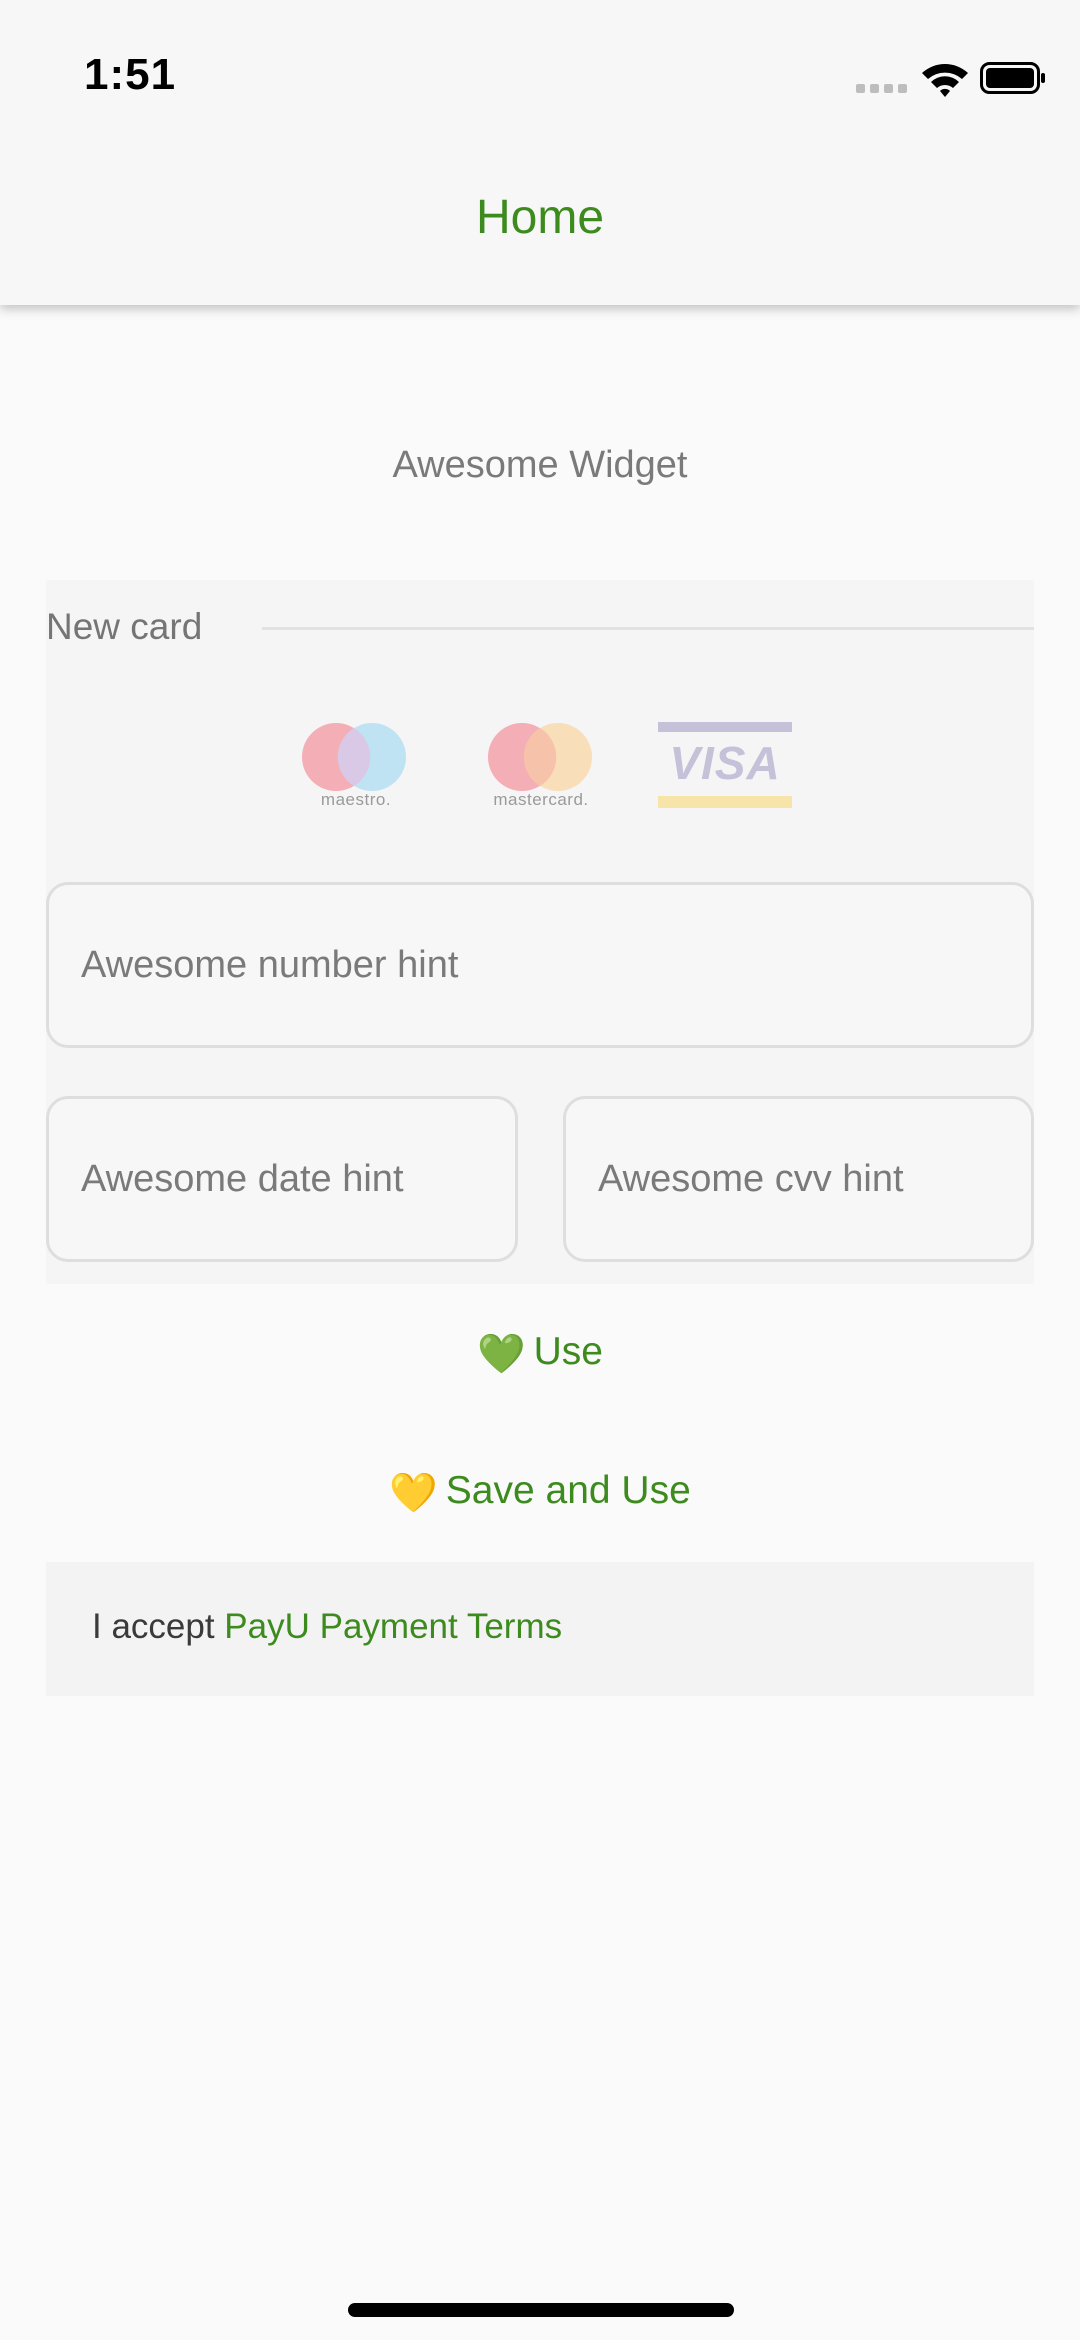 The width and height of the screenshot is (1080, 2340). Describe the element at coordinates (501, 1354) in the screenshot. I see `green-heart-icon: 💚` at that location.